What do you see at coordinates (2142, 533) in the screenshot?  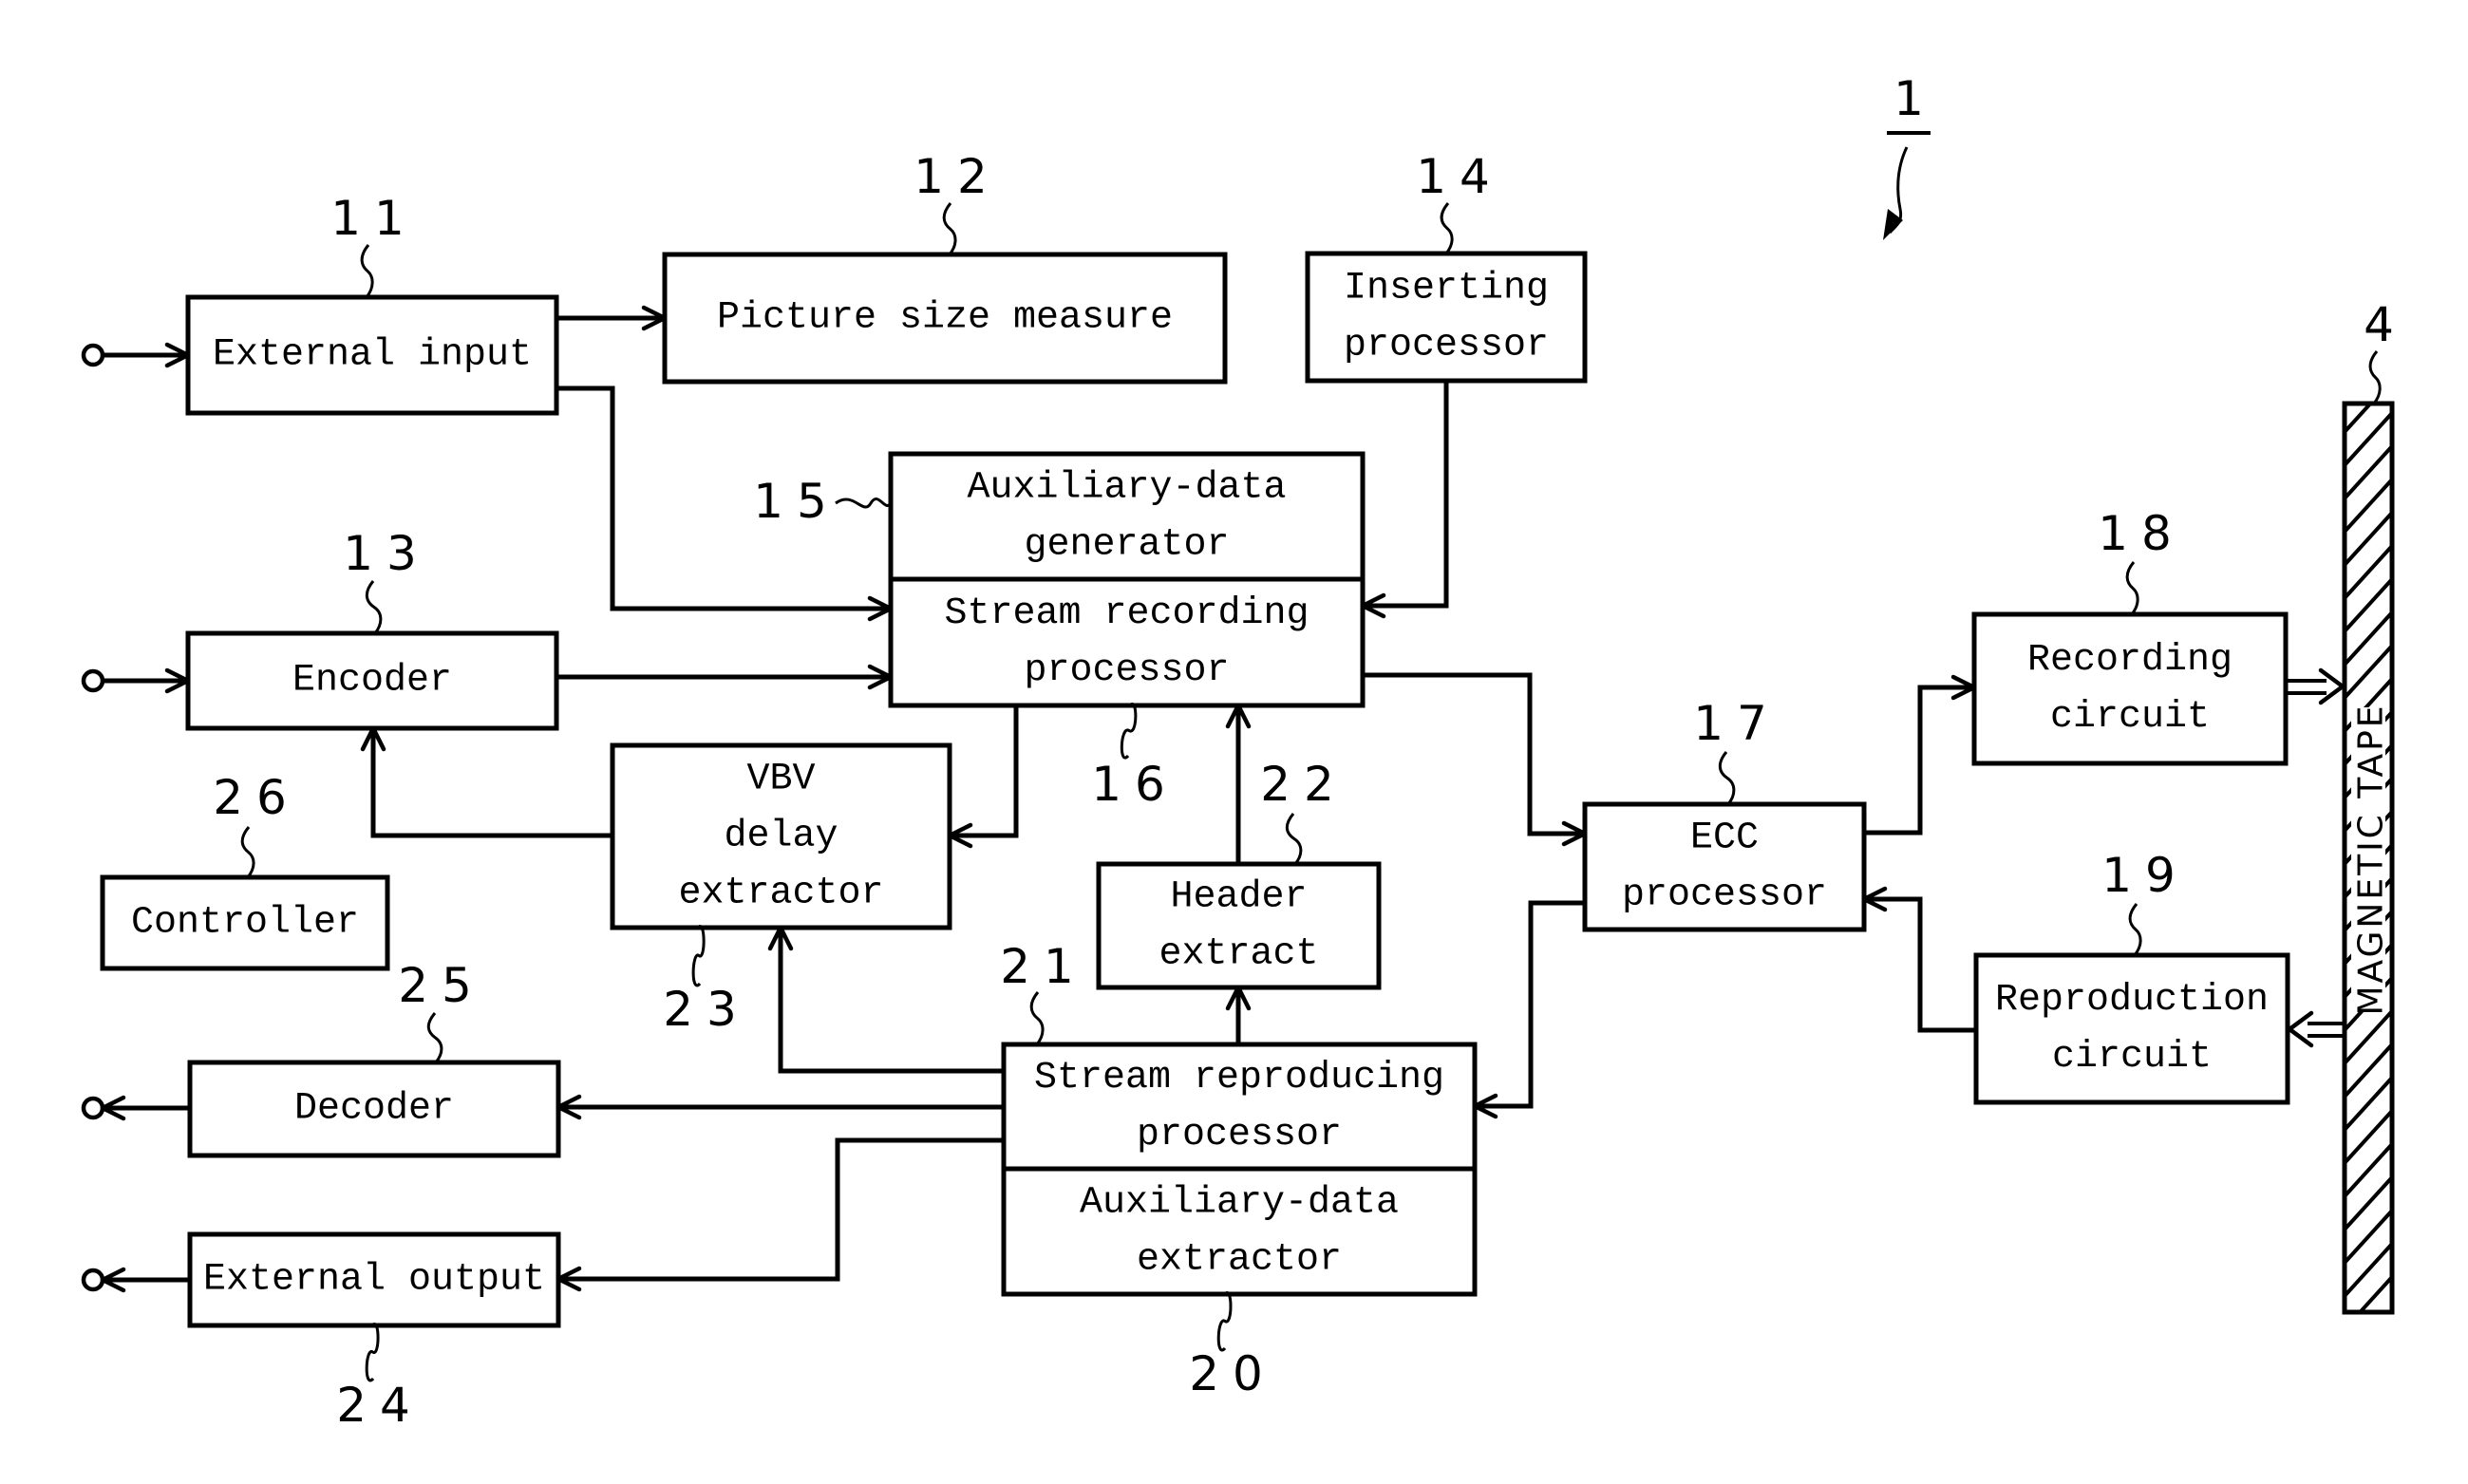 I see `reference-numeral: 18` at bounding box center [2142, 533].